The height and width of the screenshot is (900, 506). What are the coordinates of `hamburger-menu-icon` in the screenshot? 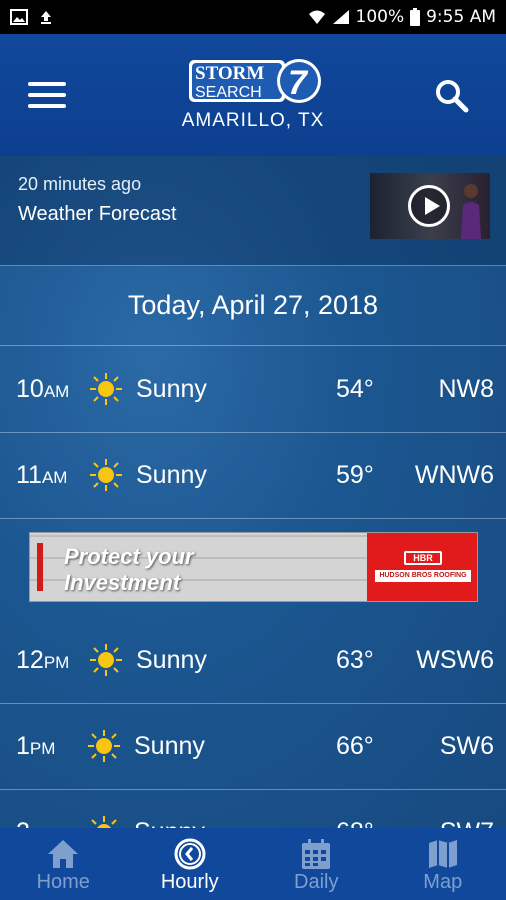 It's located at (47, 96).